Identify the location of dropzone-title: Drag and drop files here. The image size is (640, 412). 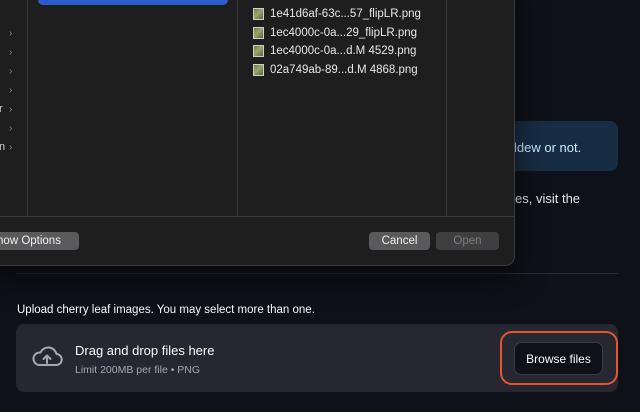
(145, 350).